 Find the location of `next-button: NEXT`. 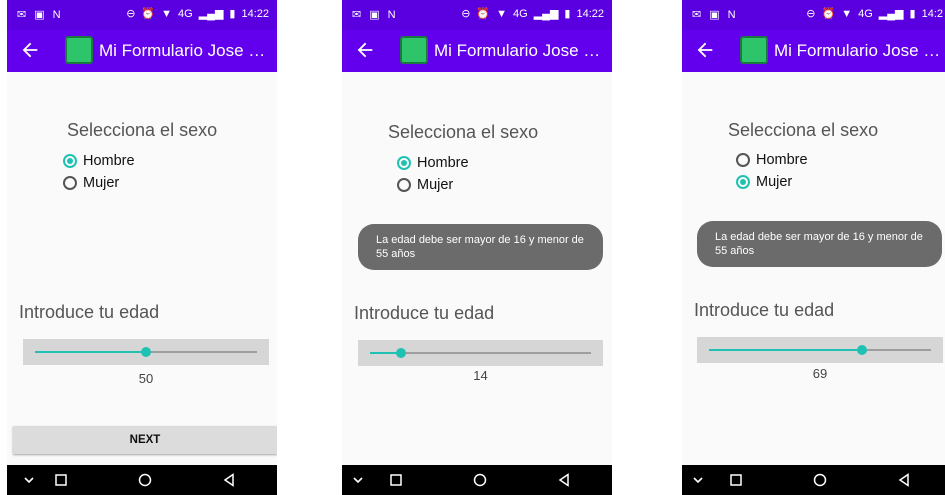

next-button: NEXT is located at coordinates (145, 440).